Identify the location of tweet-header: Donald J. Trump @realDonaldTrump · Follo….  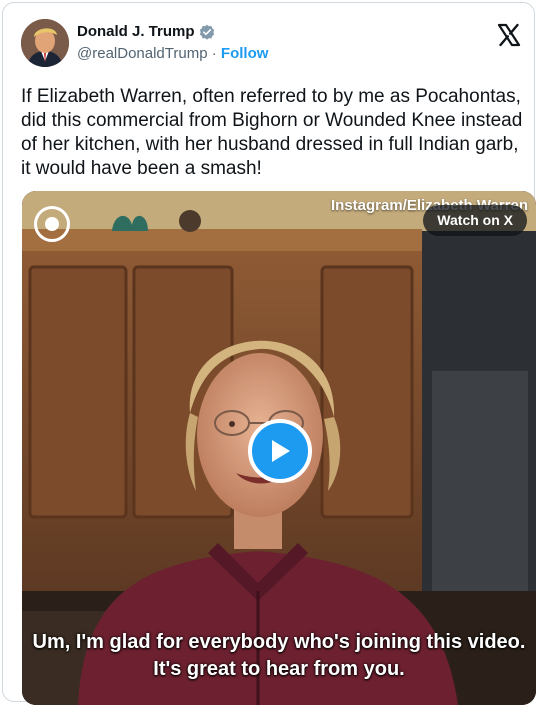
(271, 47).